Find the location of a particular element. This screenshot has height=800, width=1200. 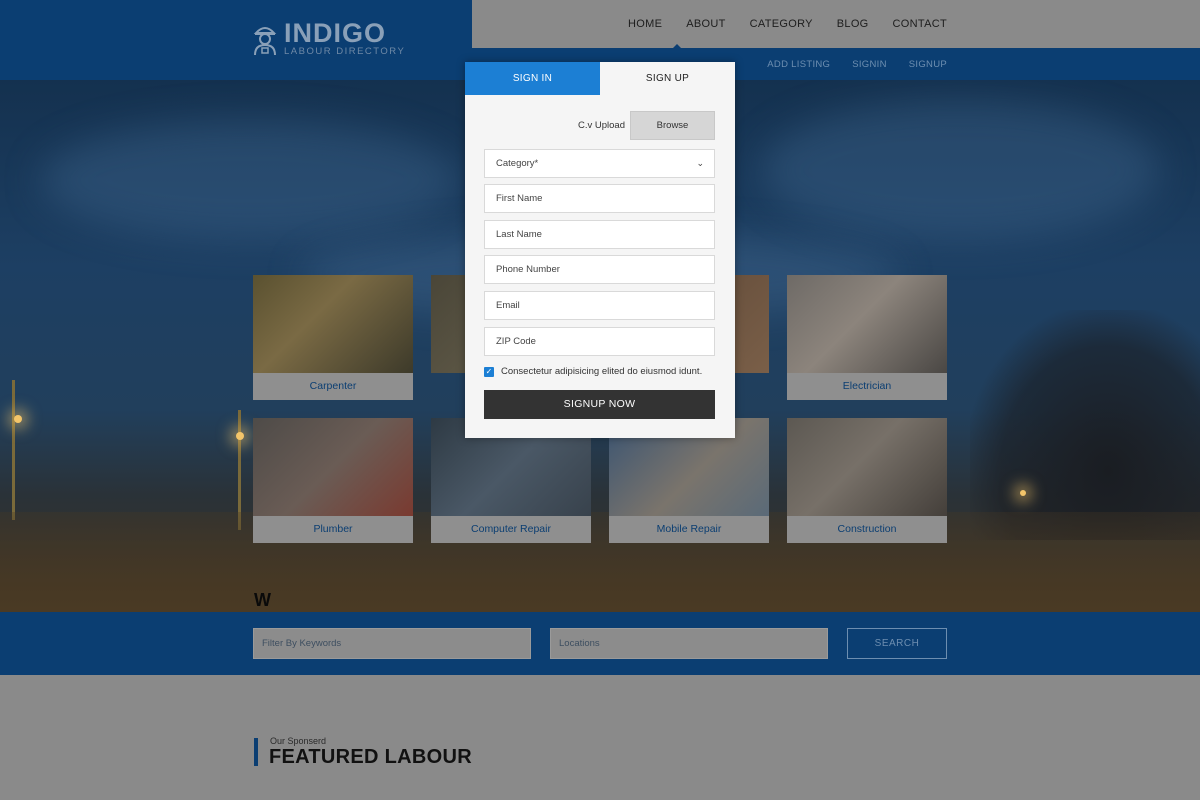

phone-field: Phone Number is located at coordinates (599, 269).